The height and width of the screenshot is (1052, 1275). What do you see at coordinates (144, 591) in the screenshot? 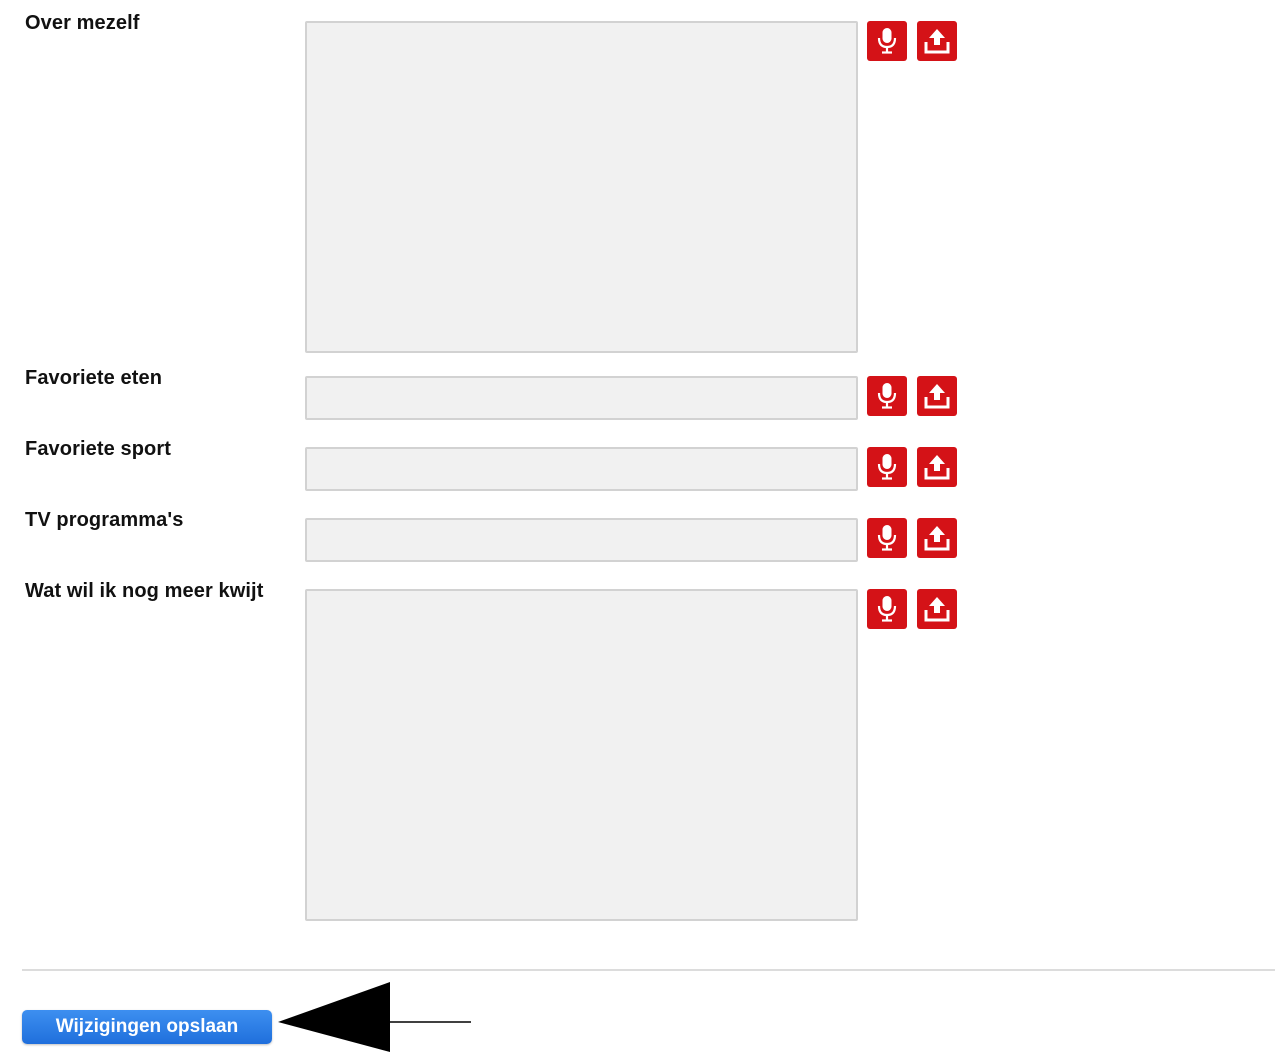
I see `field-label-wat-wil-ik-nog-meer-kwijt: Wat wil ik nog meer kwijt` at bounding box center [144, 591].